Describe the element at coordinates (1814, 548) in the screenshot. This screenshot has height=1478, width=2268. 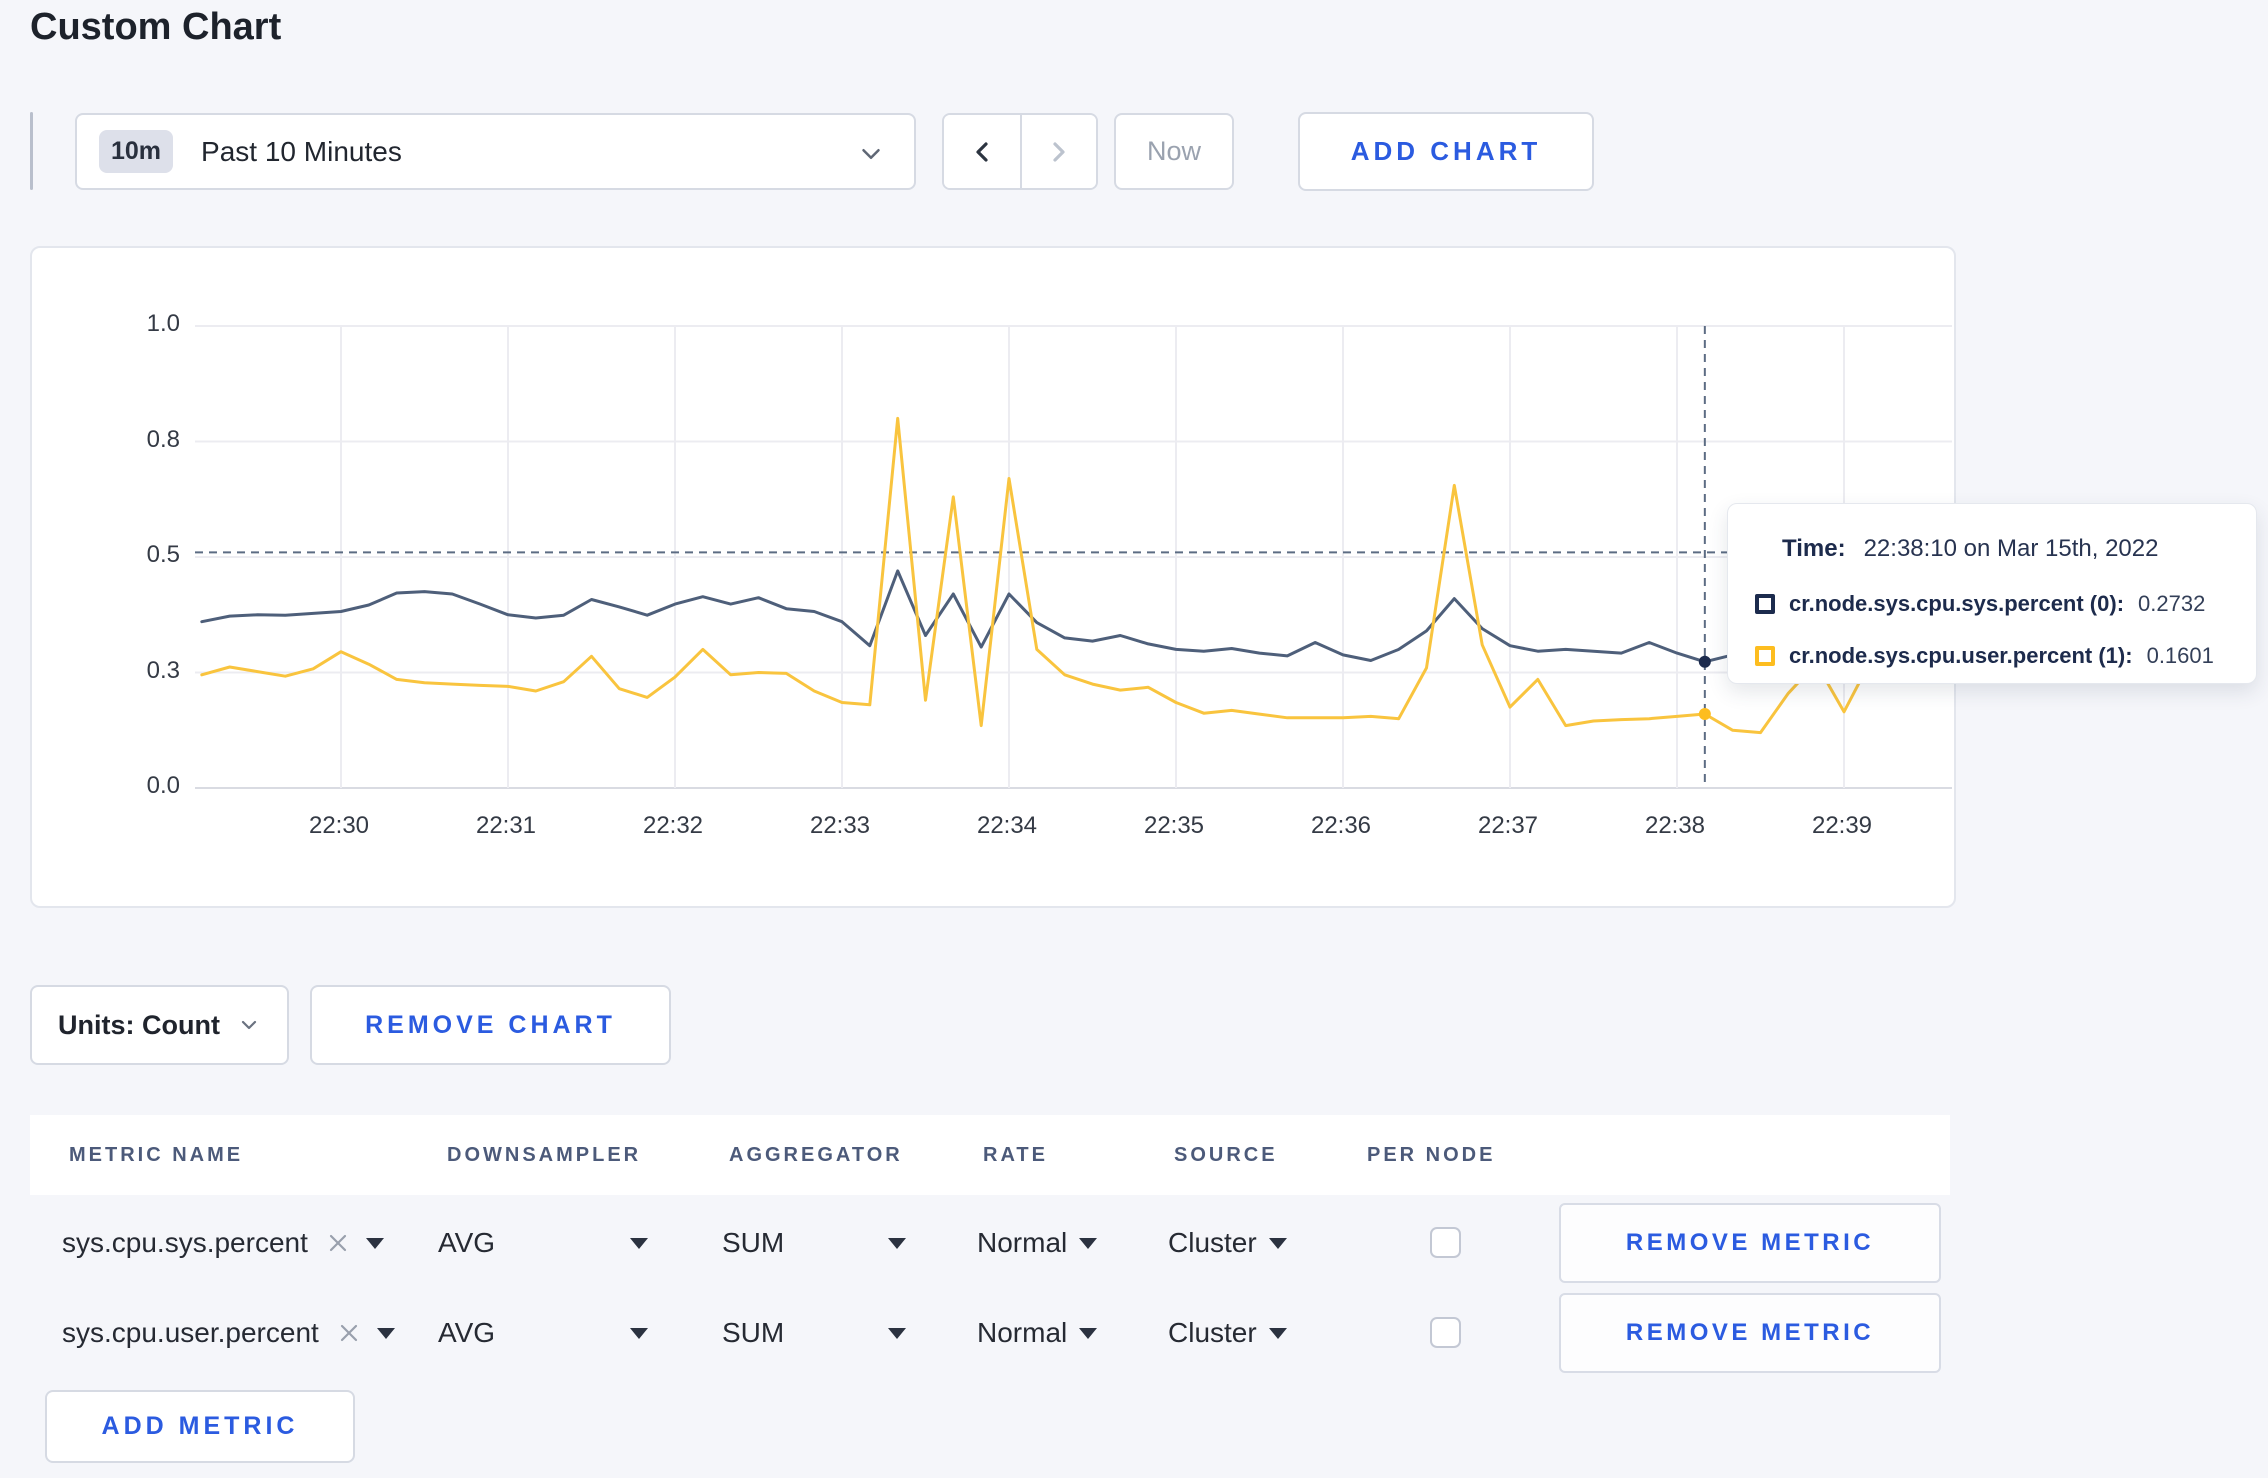
I see `tooltip-time-label: Time:` at that location.